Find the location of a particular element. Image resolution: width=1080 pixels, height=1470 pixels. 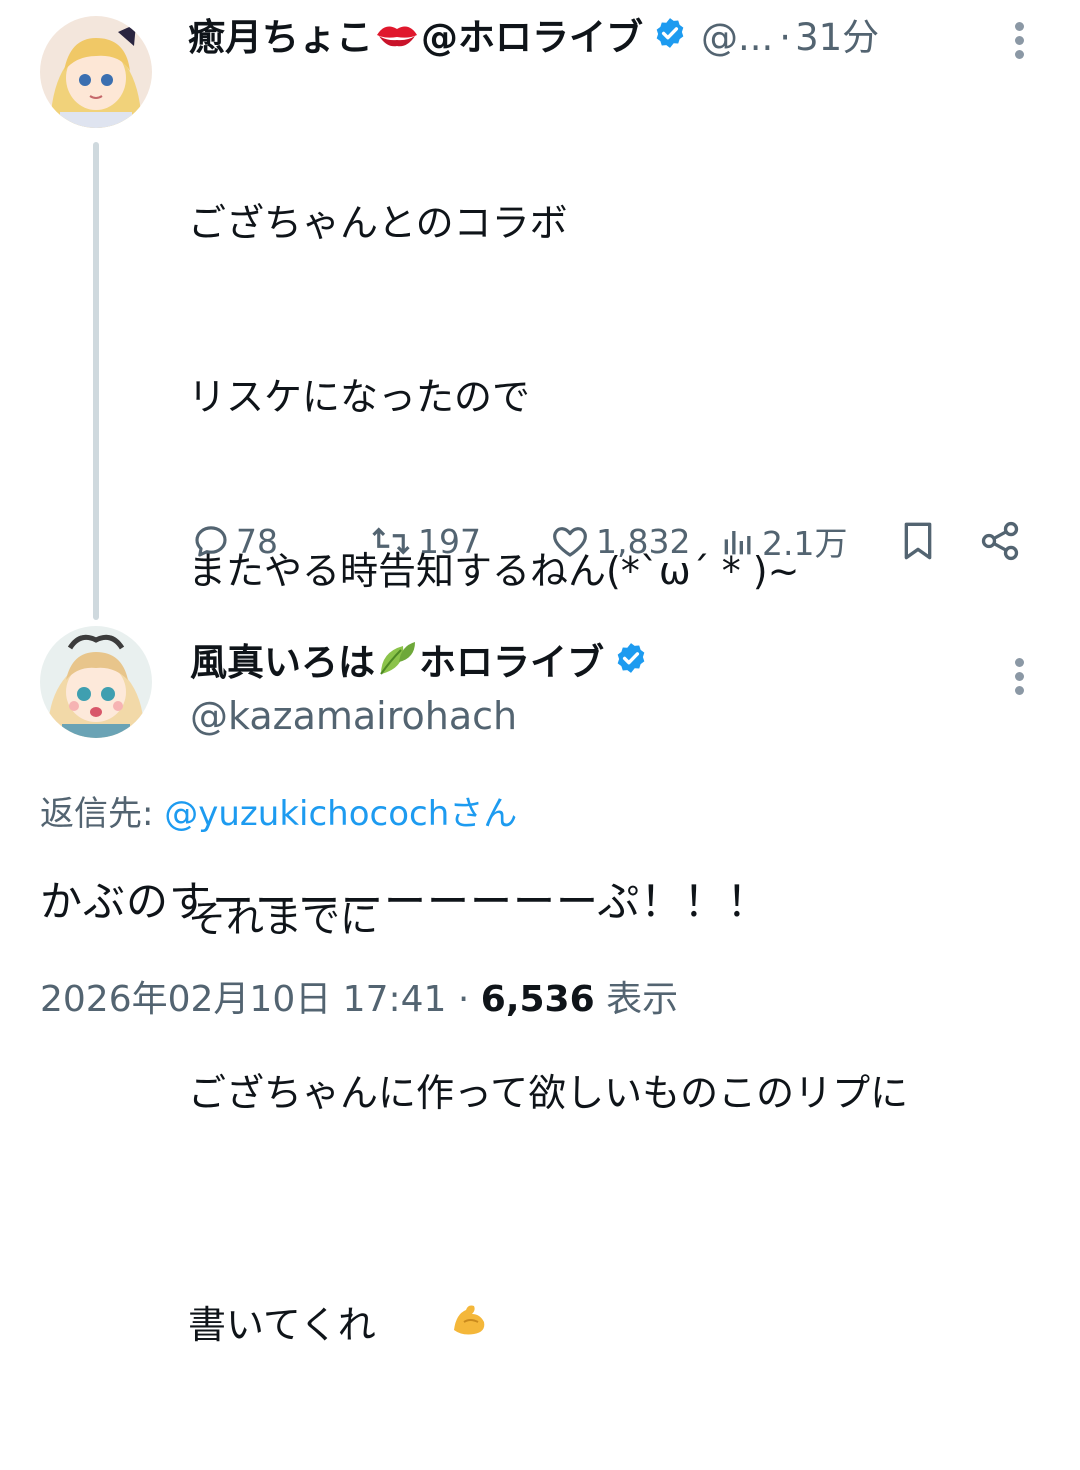

like-action: 1,832 is located at coordinates (619, 541).